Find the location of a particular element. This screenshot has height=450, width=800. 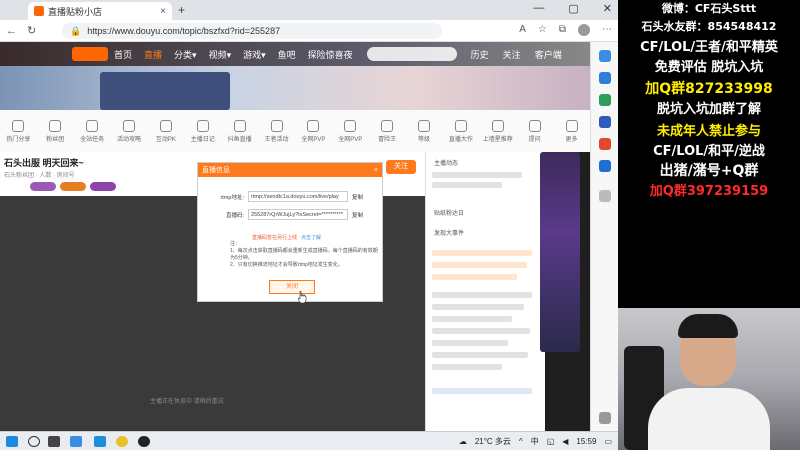

category-item: 冒险王 is located at coordinates (387, 131).